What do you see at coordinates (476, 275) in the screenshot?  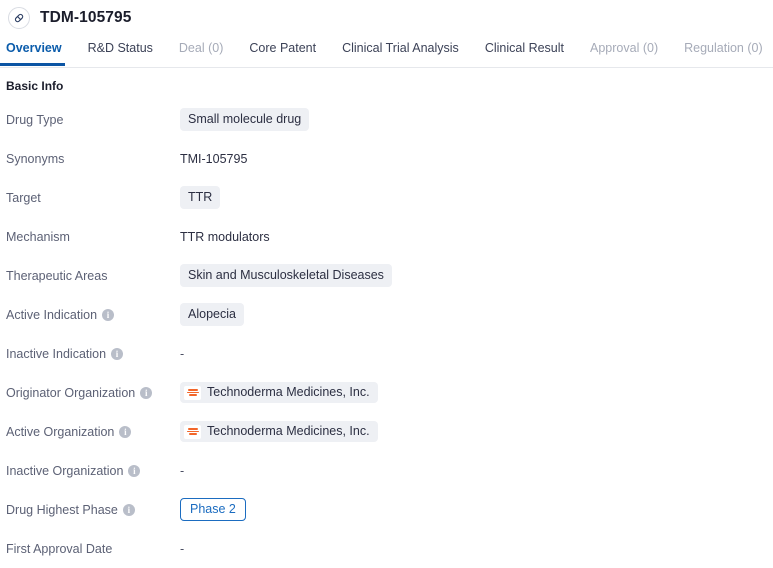 I see `field-value: Skin and Musculoskeletal Diseases` at bounding box center [476, 275].